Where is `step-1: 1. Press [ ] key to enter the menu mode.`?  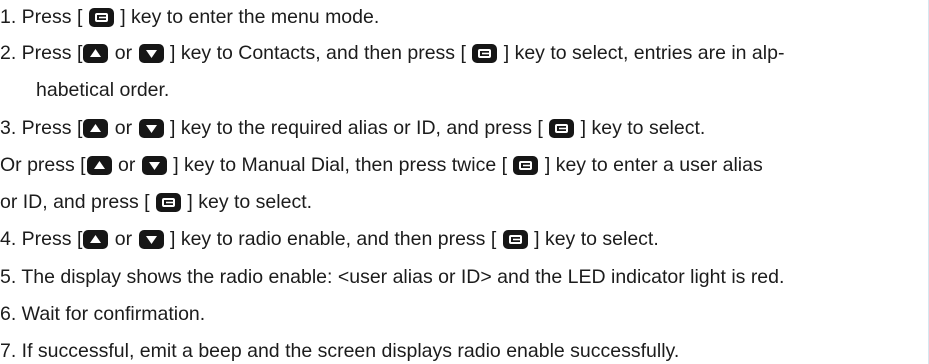 step-1: 1. Press [ ] key to enter the menu mode. is located at coordinates (189, 17).